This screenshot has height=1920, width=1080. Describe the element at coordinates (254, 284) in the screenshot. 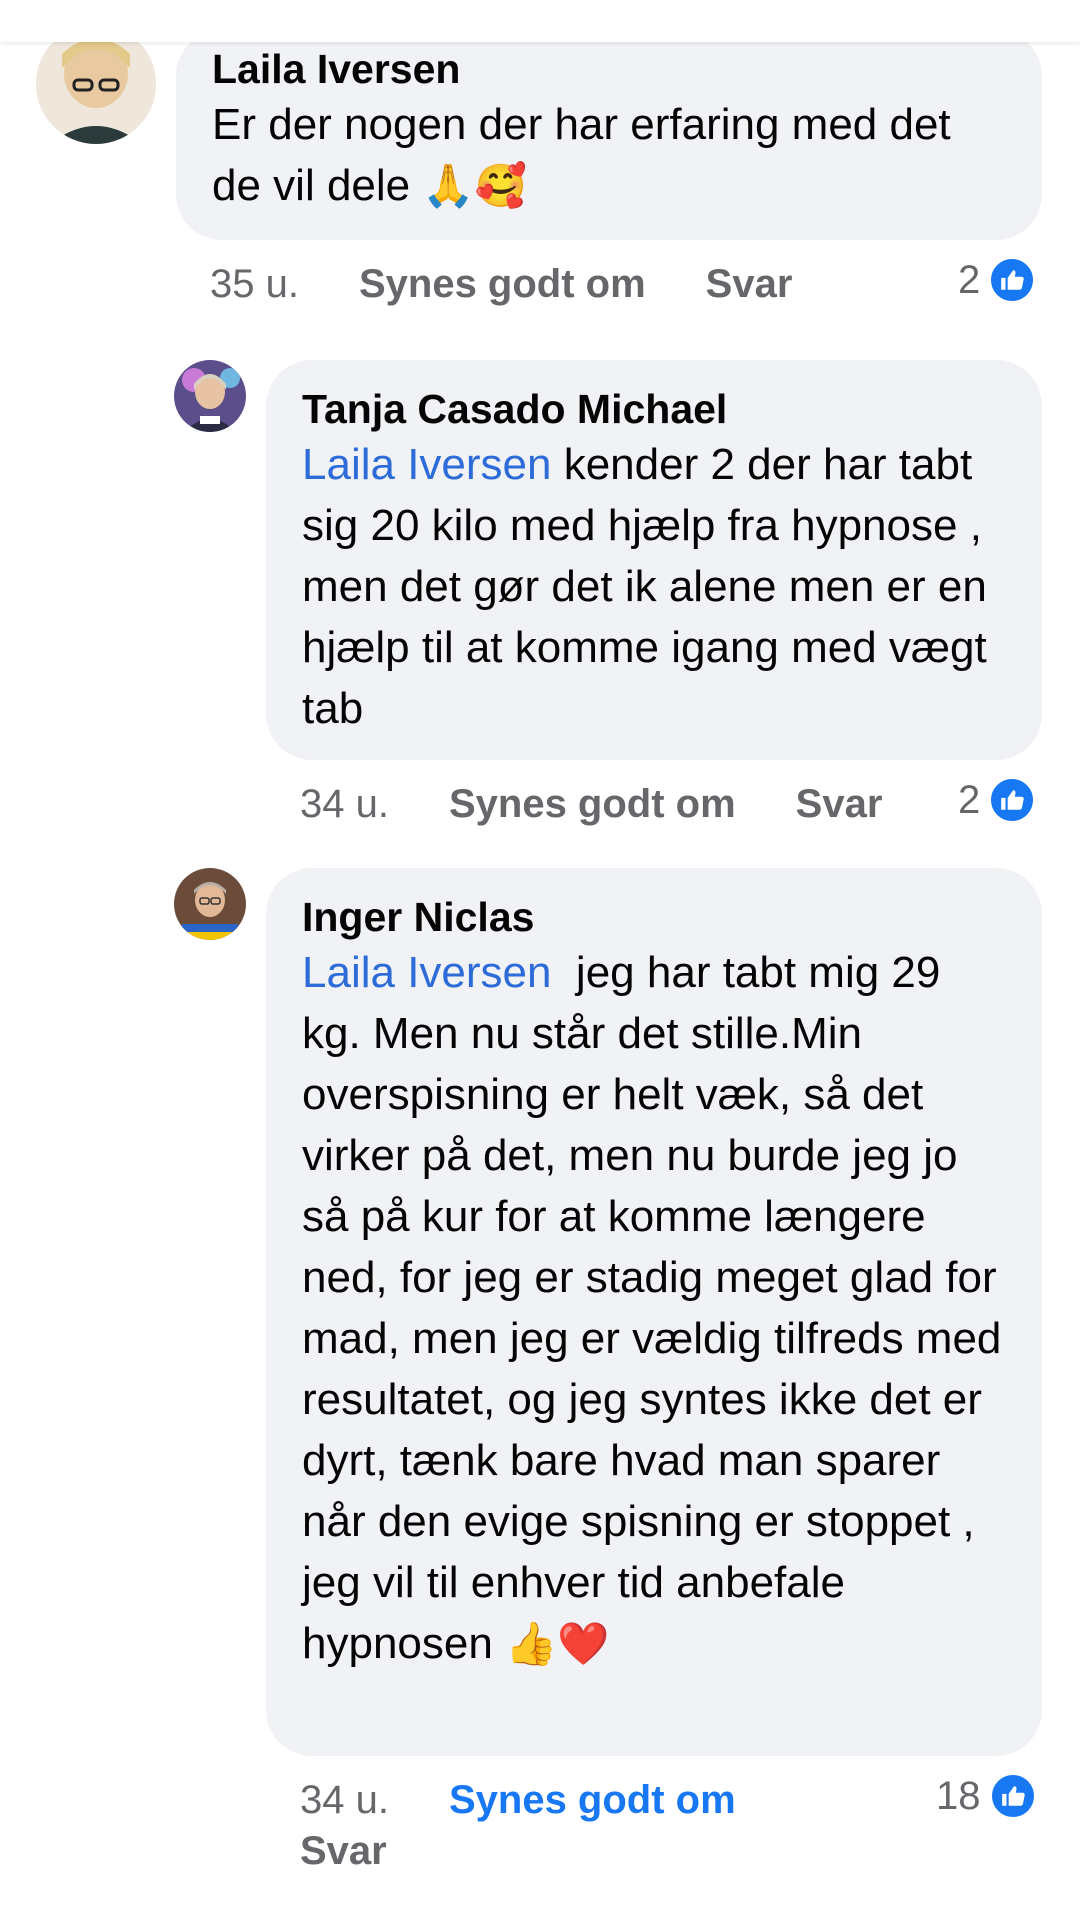

I see `timestamp: 35 u.` at that location.